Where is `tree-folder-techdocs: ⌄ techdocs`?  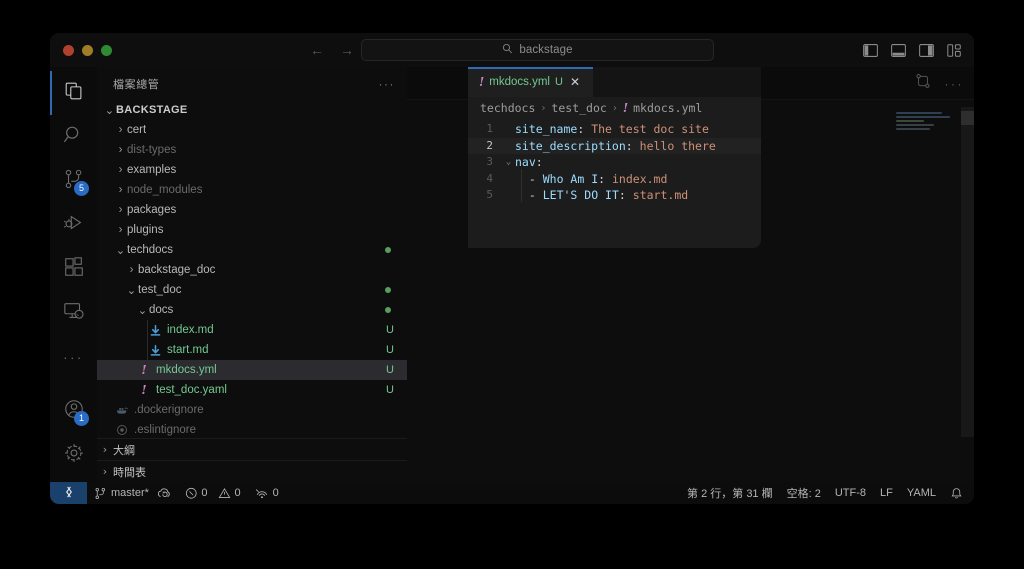 tree-folder-techdocs: ⌄ techdocs is located at coordinates (252, 250).